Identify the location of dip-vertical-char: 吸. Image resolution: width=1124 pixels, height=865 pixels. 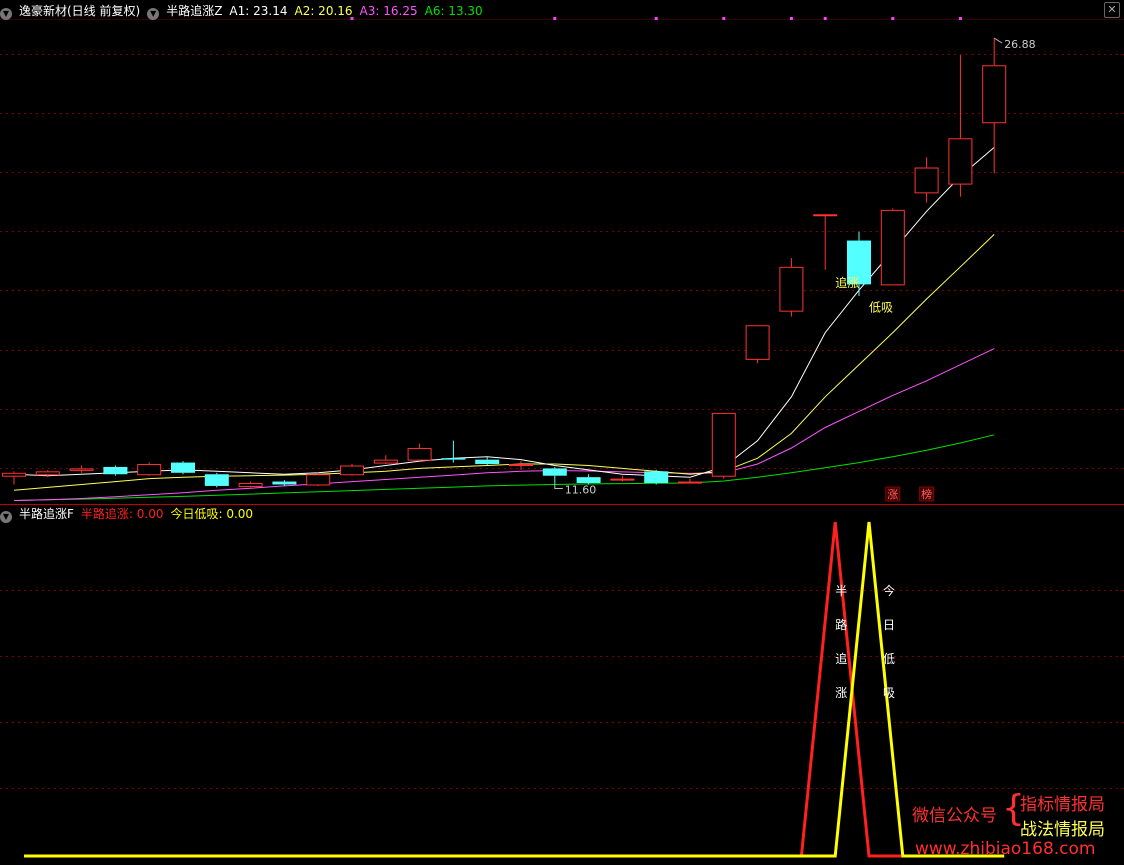
(889, 693).